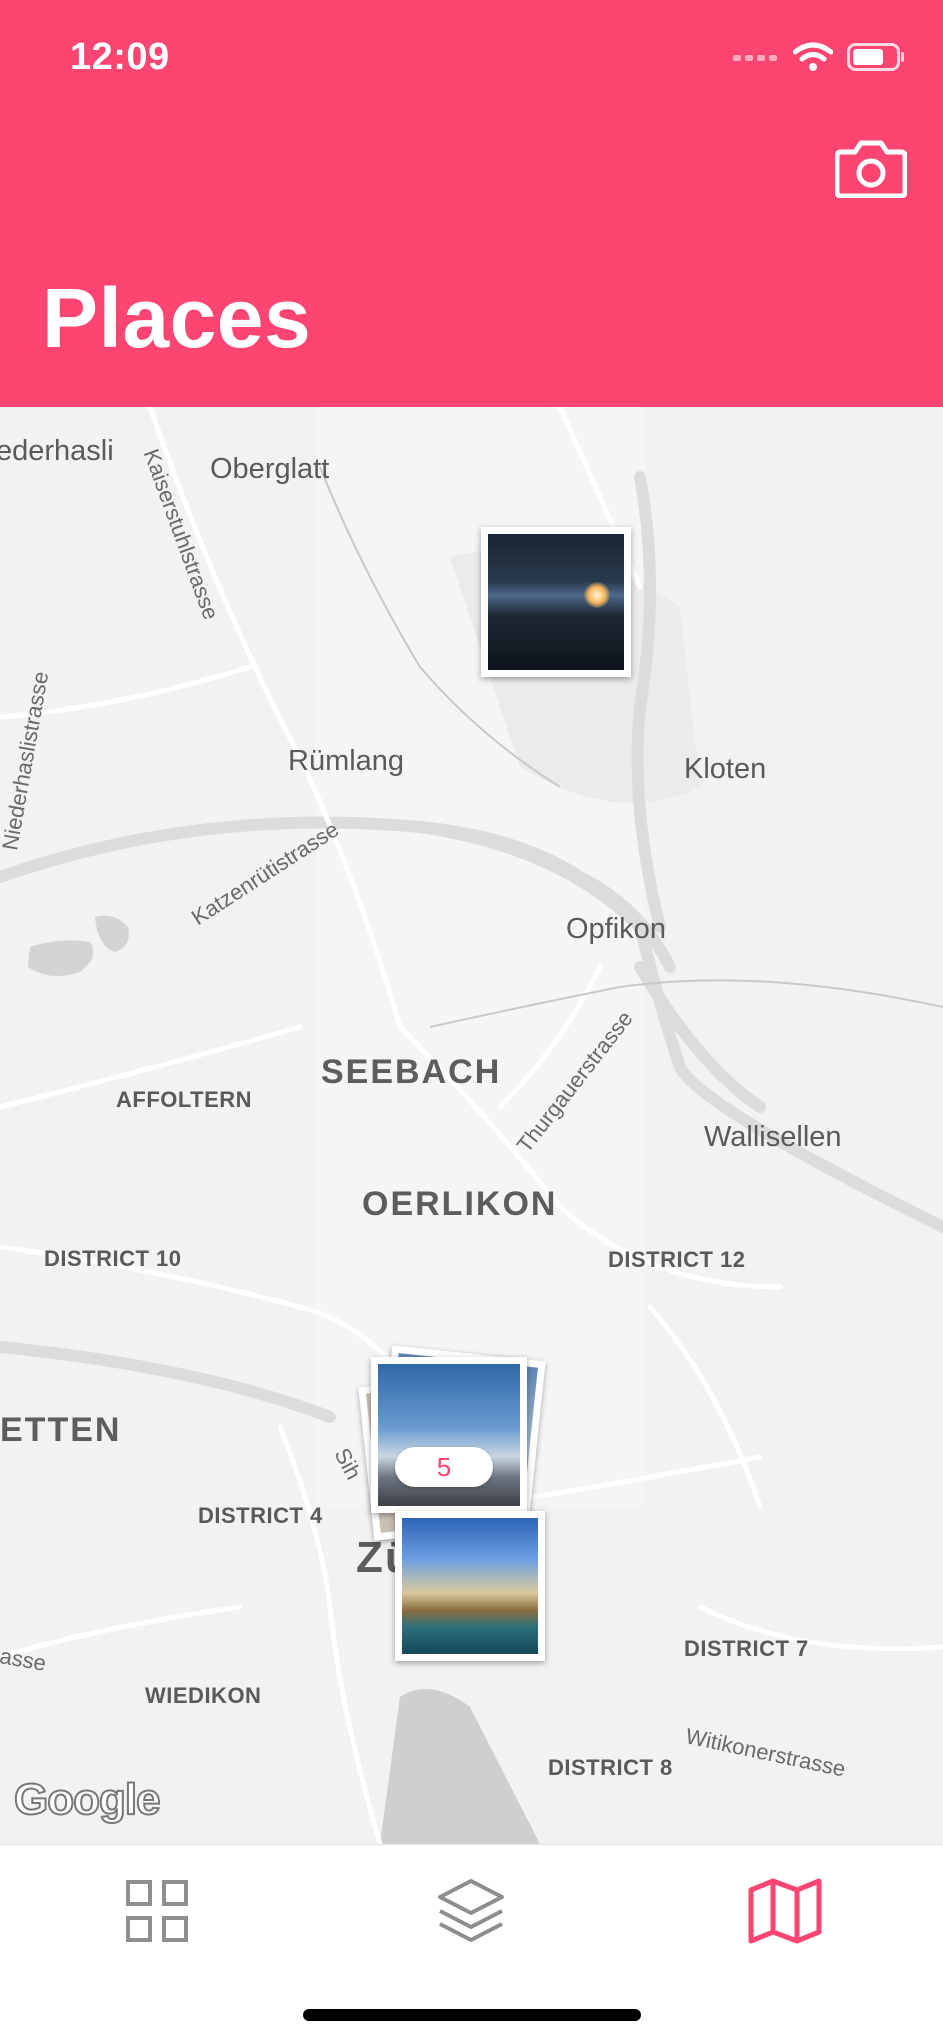 Image resolution: width=943 pixels, height=2043 pixels. What do you see at coordinates (813, 56) in the screenshot?
I see `wifi-icon` at bounding box center [813, 56].